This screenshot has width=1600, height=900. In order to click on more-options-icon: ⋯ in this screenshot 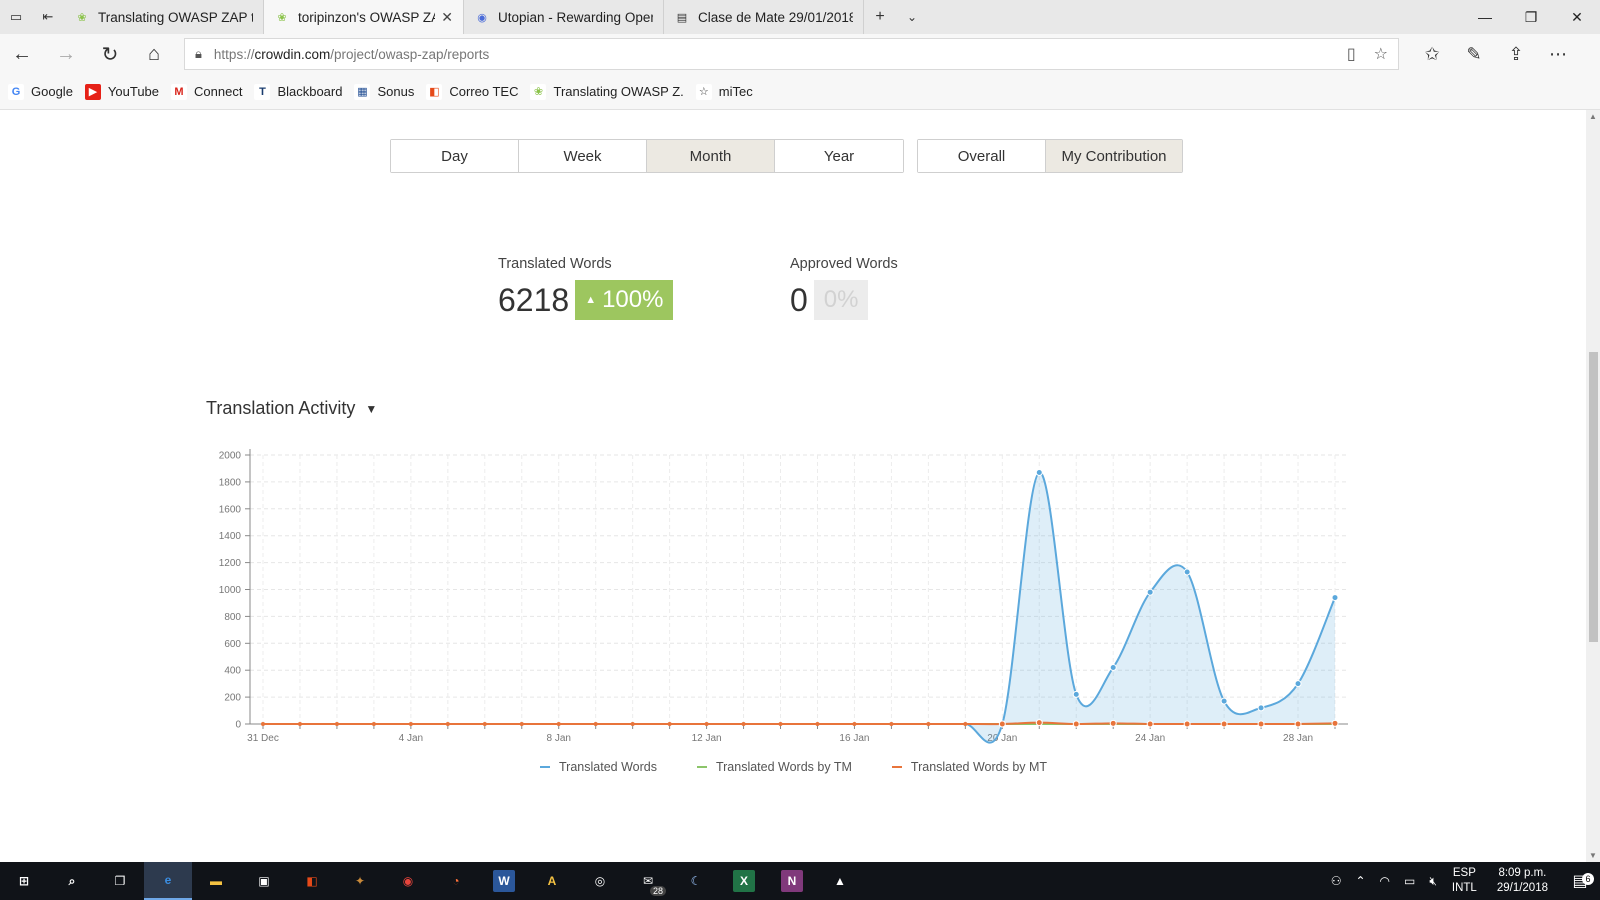, I will do `click(1558, 54)`.